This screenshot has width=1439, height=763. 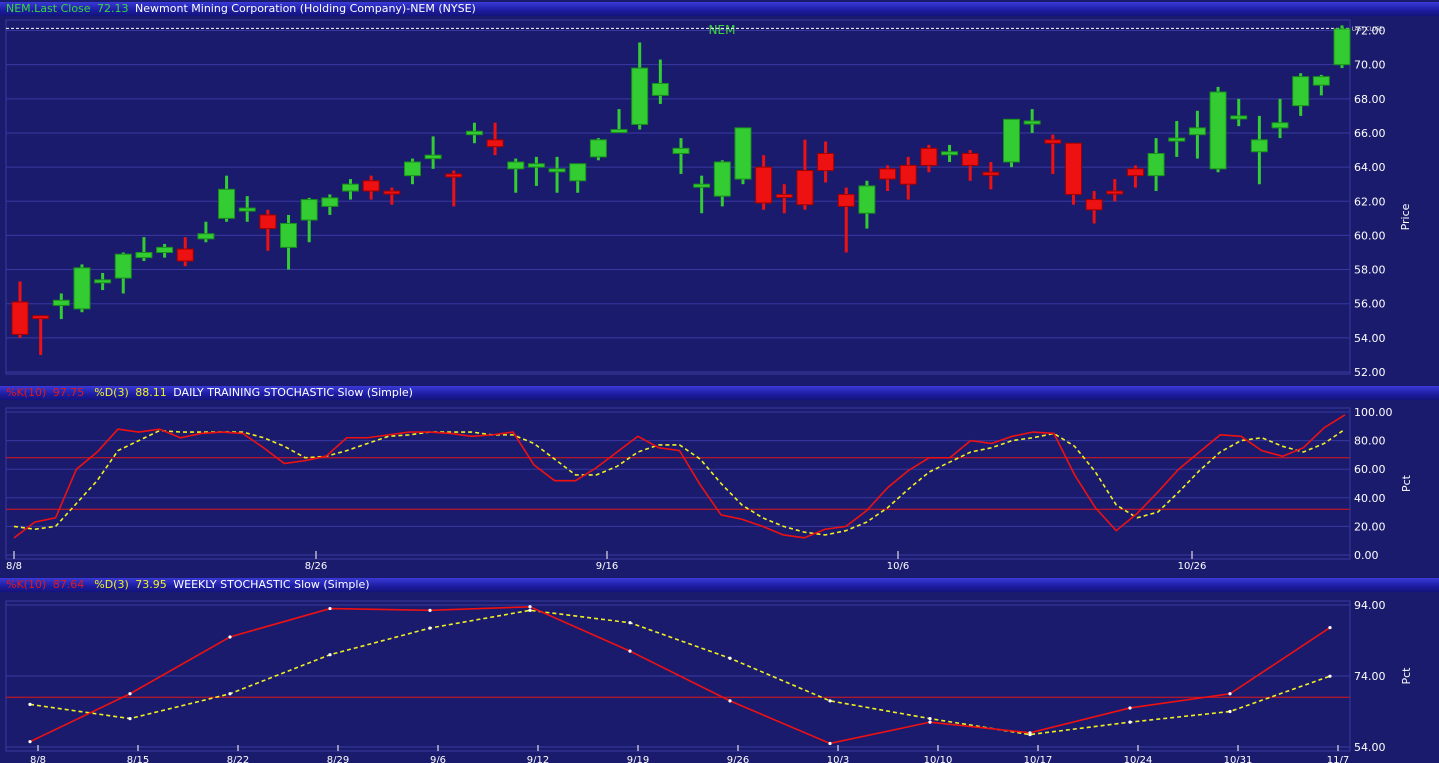 I want to click on weekly-x-tick: 9/26, so click(x=738, y=759).